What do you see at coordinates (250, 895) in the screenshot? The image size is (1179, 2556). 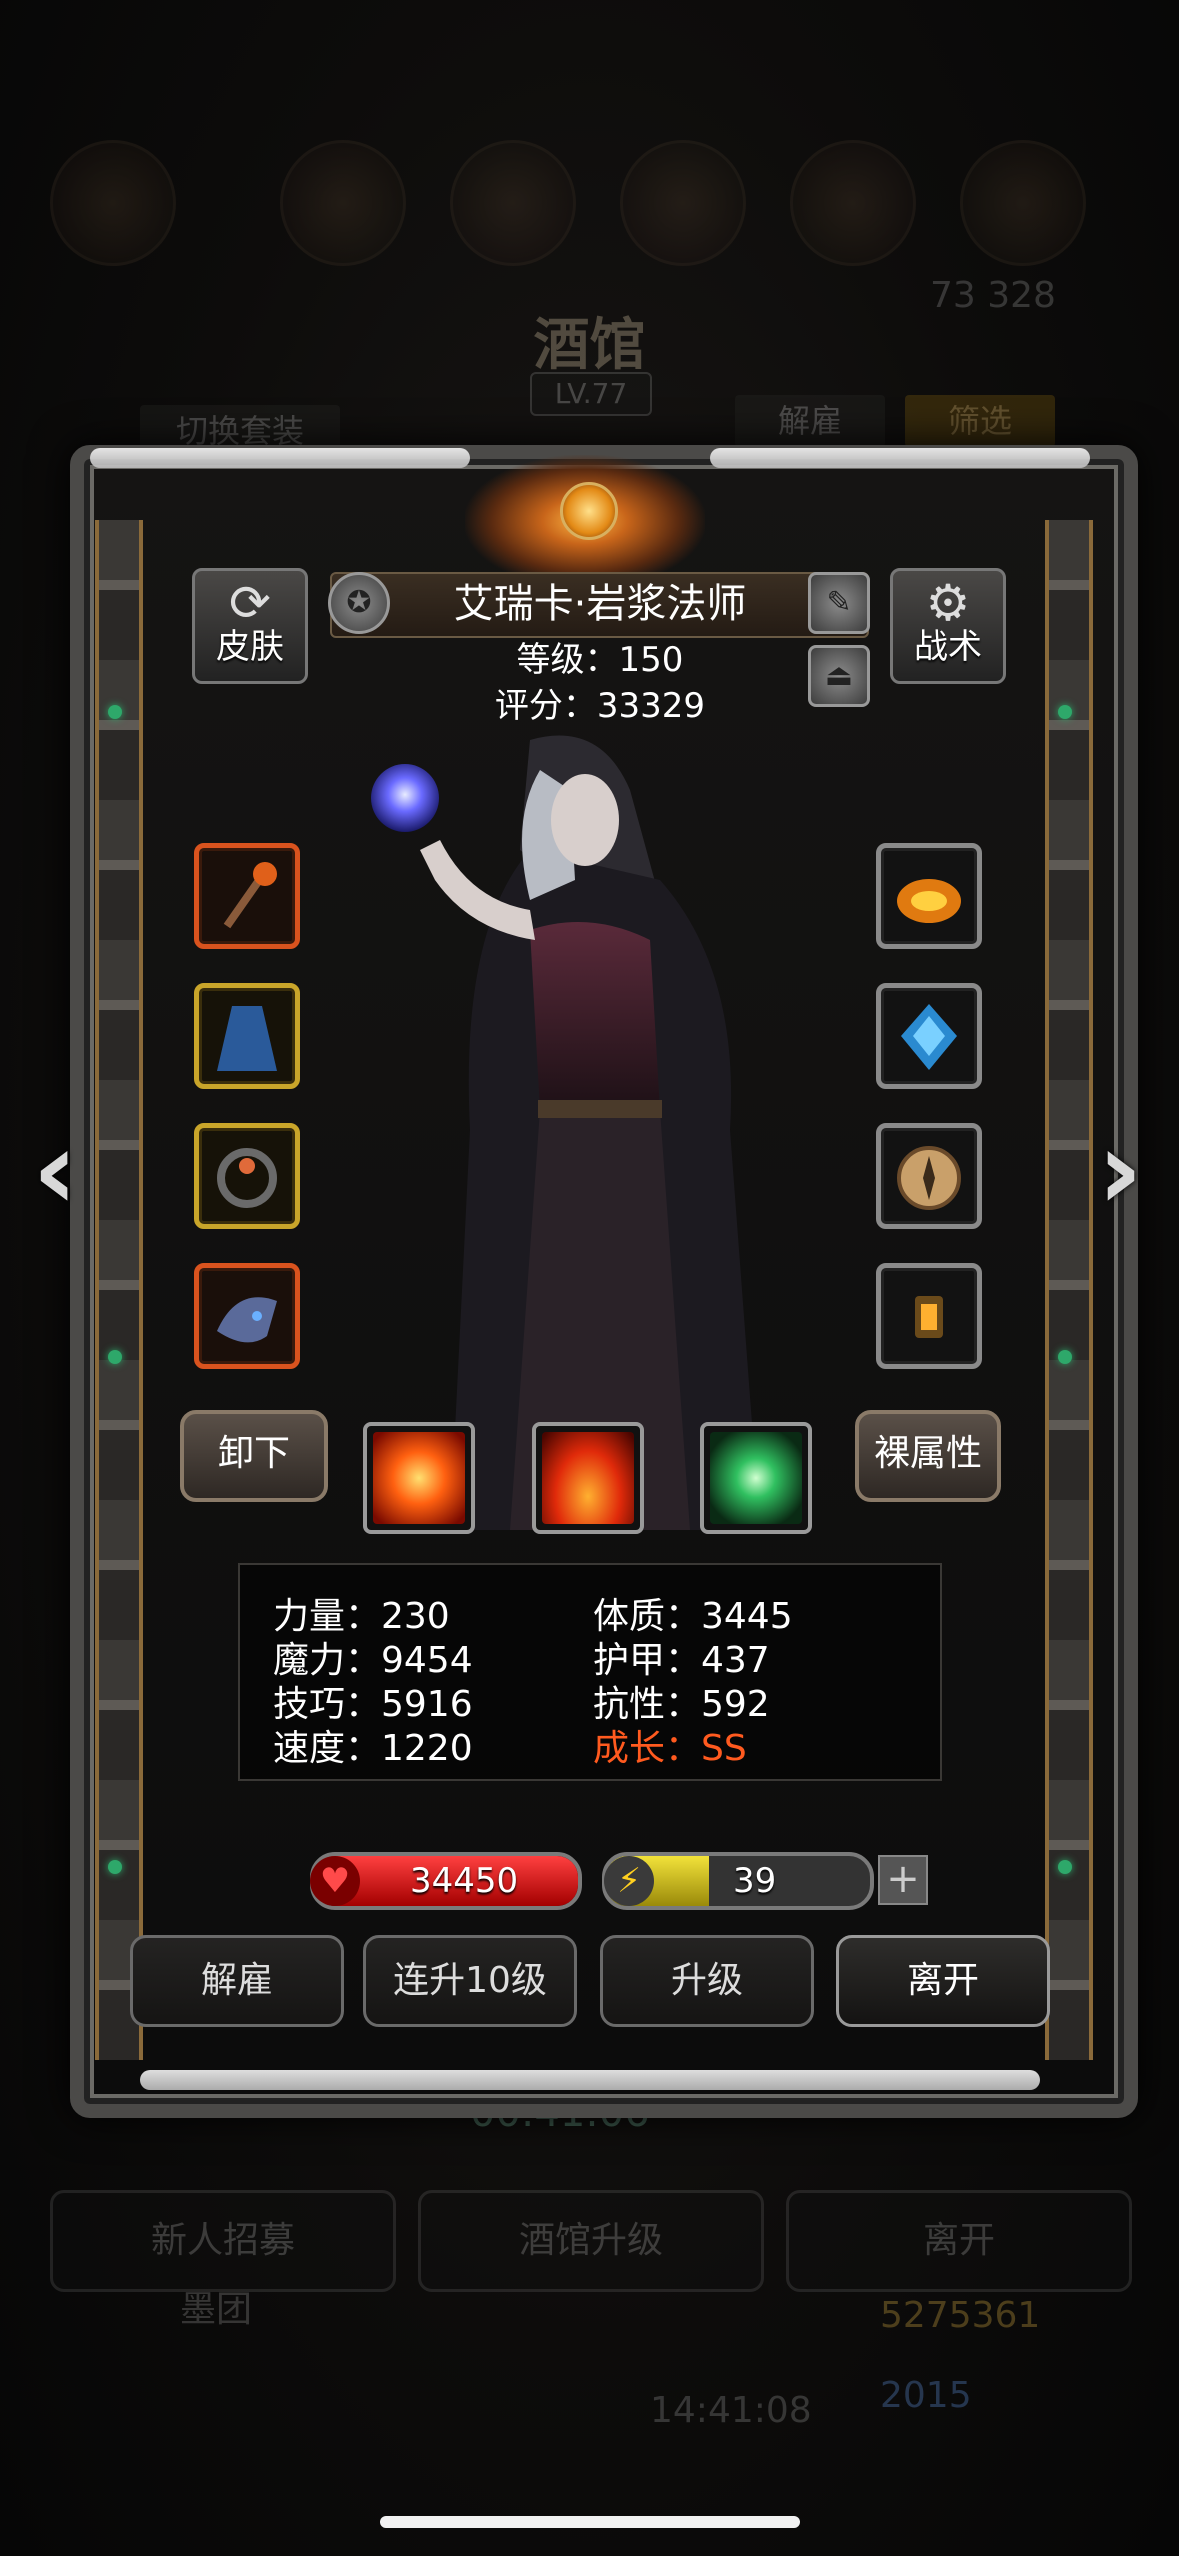 I see `staff-icon` at bounding box center [250, 895].